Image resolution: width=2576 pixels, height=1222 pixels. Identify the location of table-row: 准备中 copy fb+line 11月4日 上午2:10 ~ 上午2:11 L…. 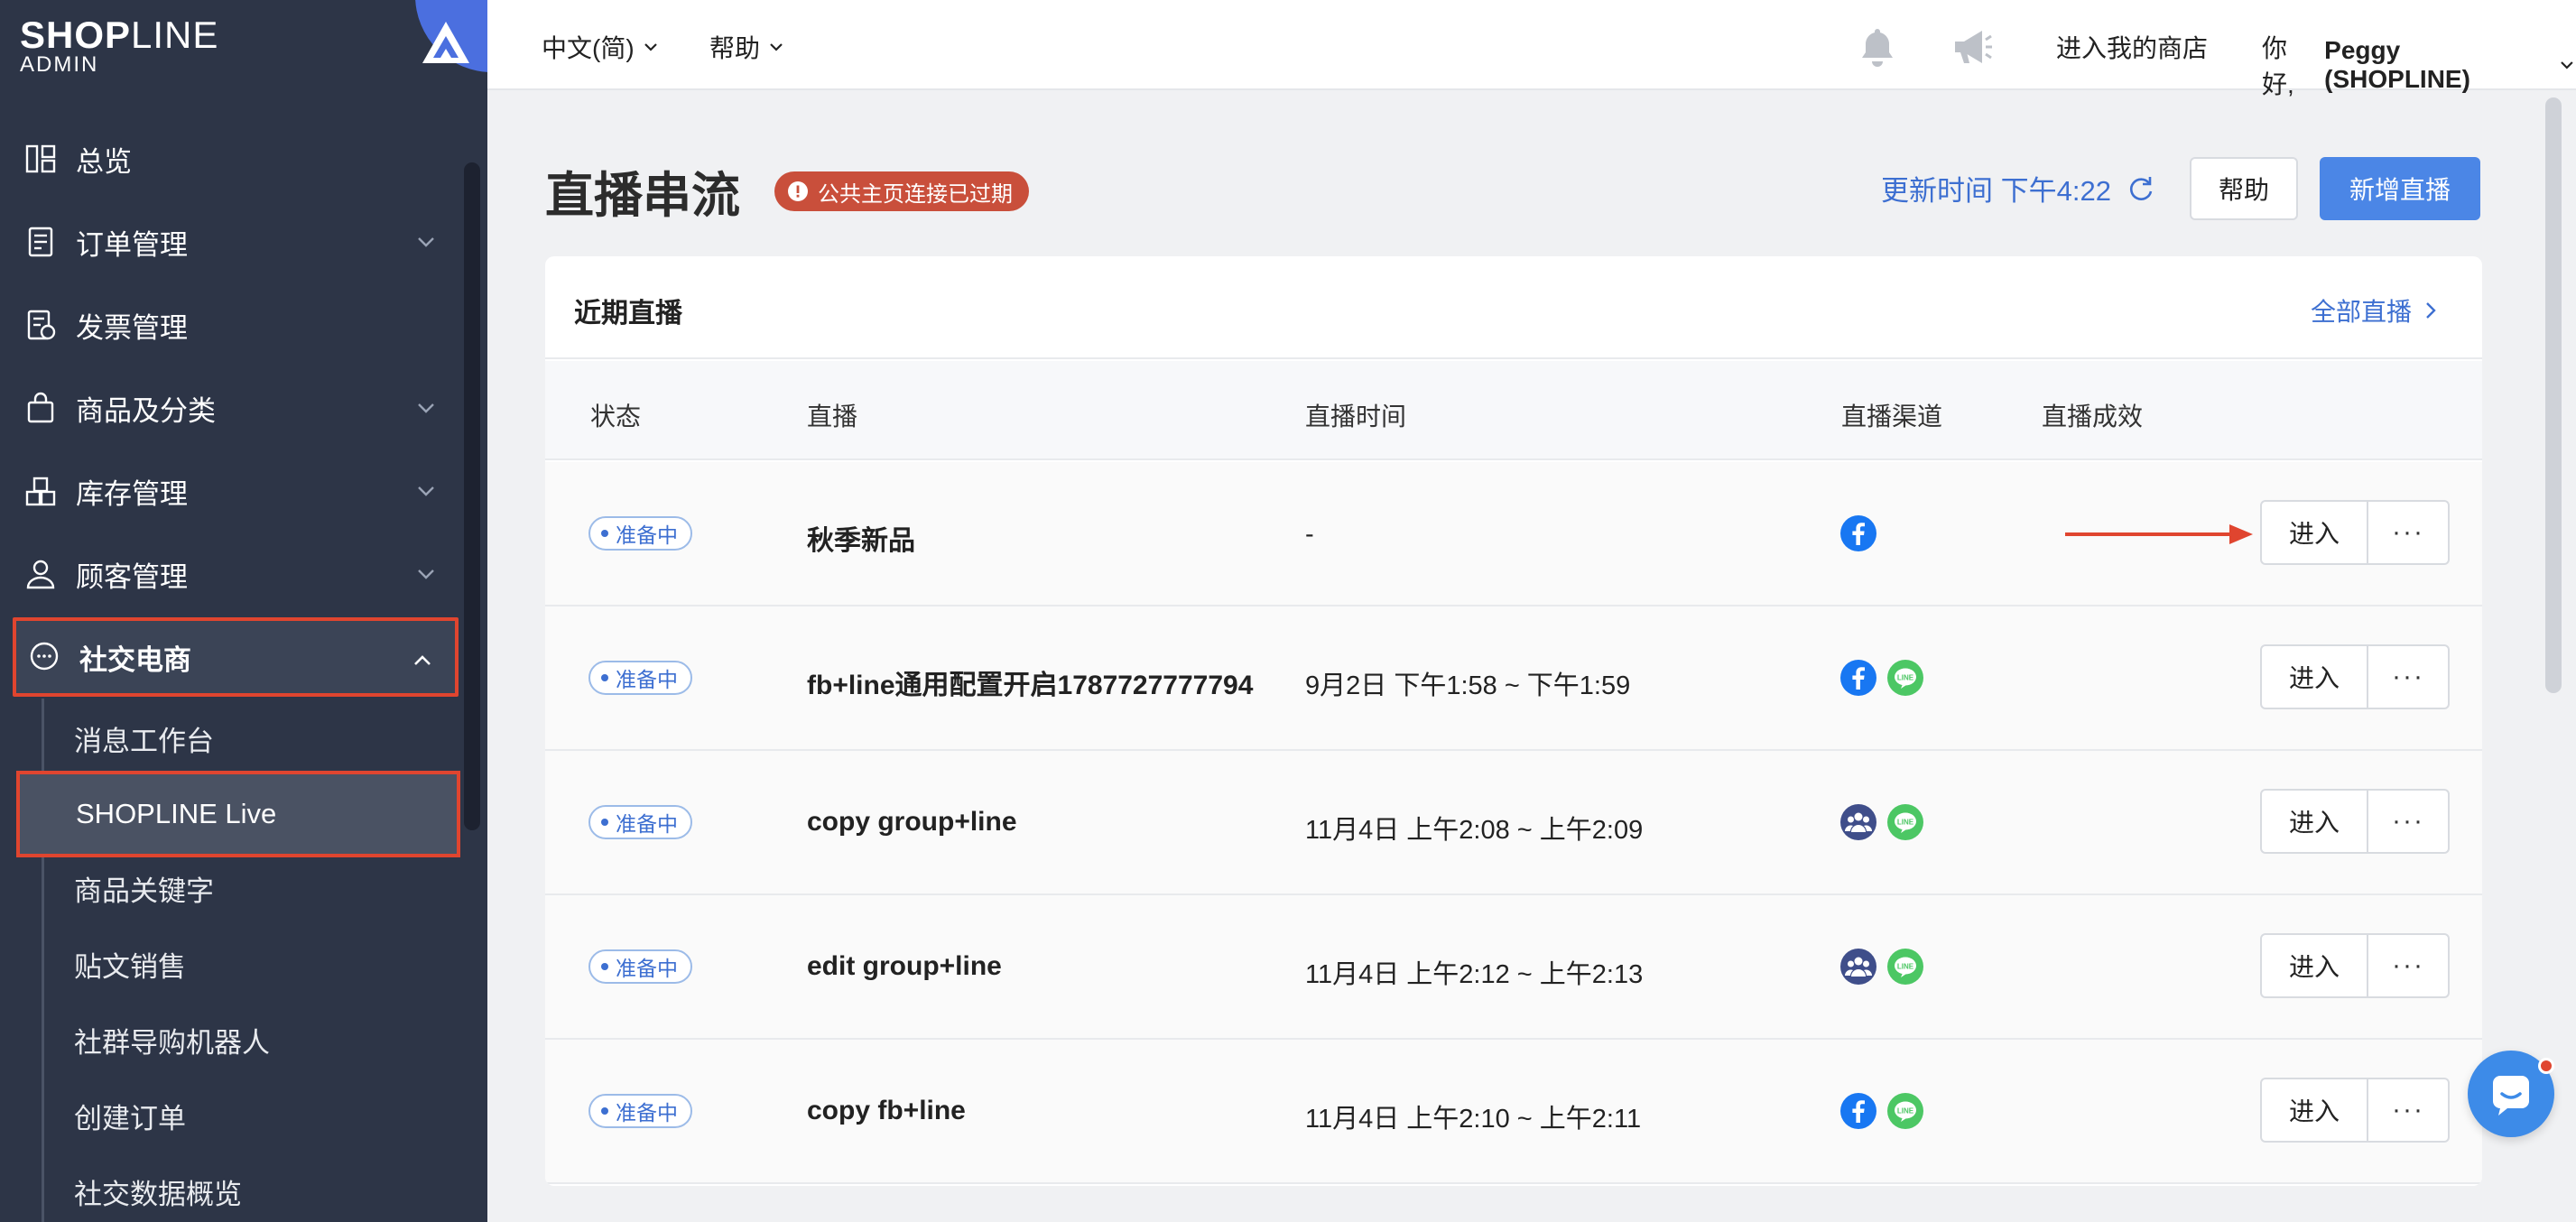
(1513, 1112).